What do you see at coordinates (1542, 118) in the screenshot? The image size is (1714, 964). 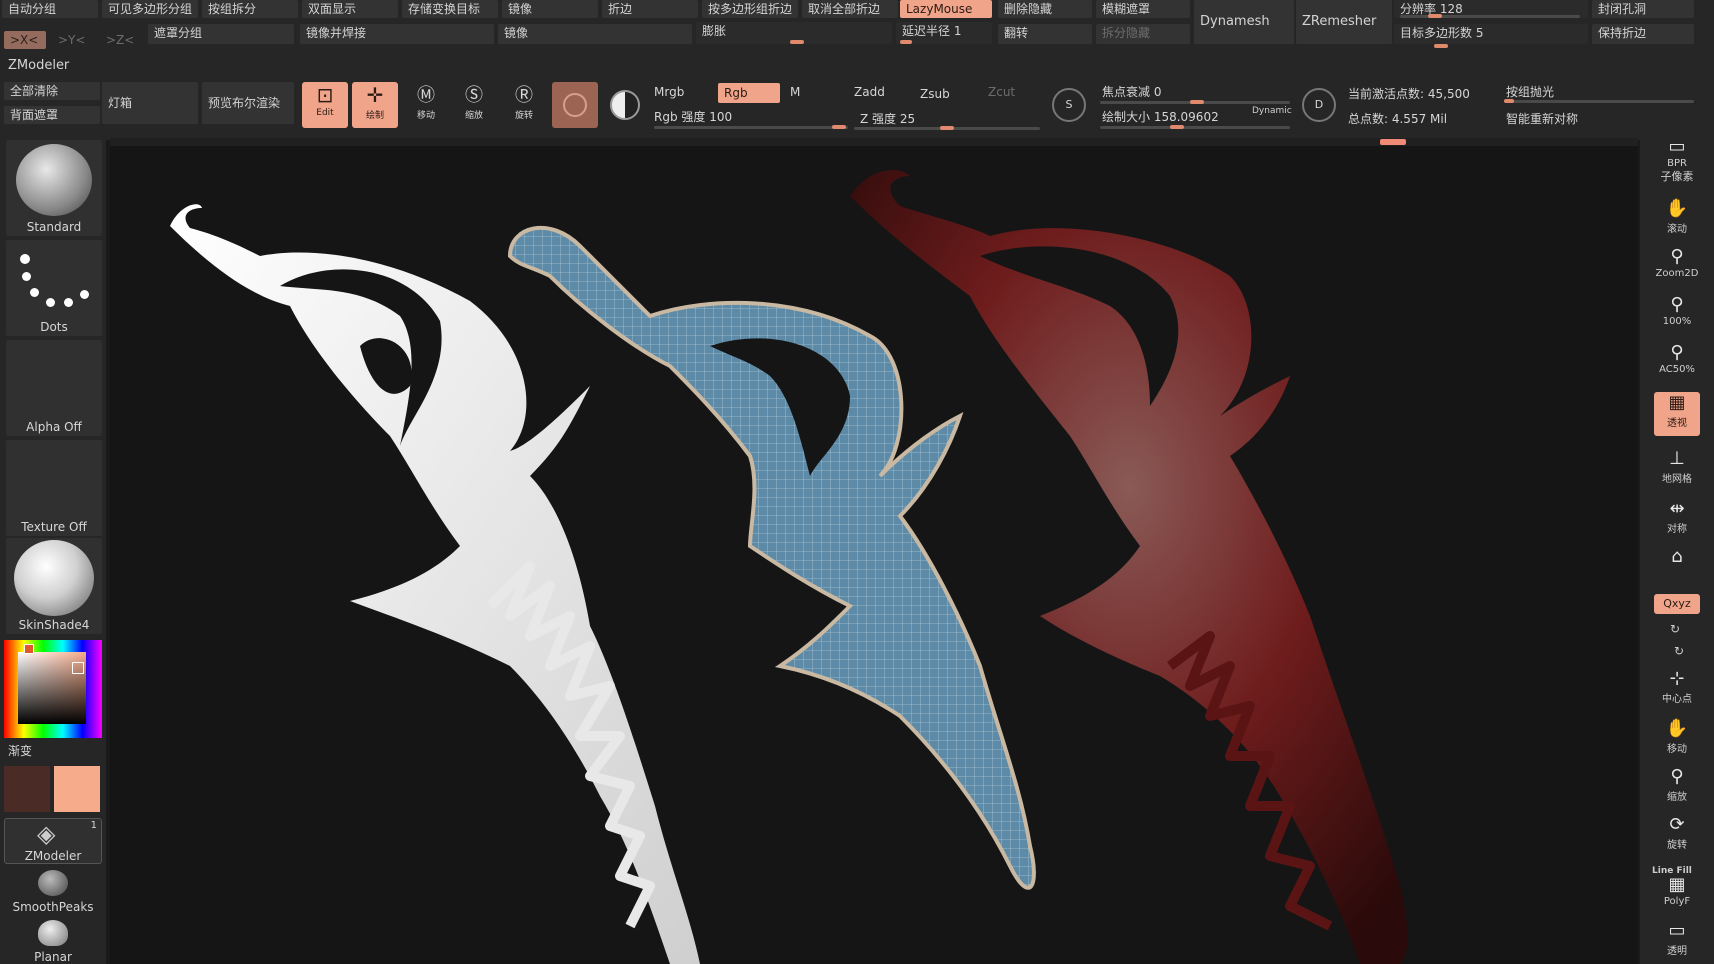 I see `smart-resym-button: 智能重新对称` at bounding box center [1542, 118].